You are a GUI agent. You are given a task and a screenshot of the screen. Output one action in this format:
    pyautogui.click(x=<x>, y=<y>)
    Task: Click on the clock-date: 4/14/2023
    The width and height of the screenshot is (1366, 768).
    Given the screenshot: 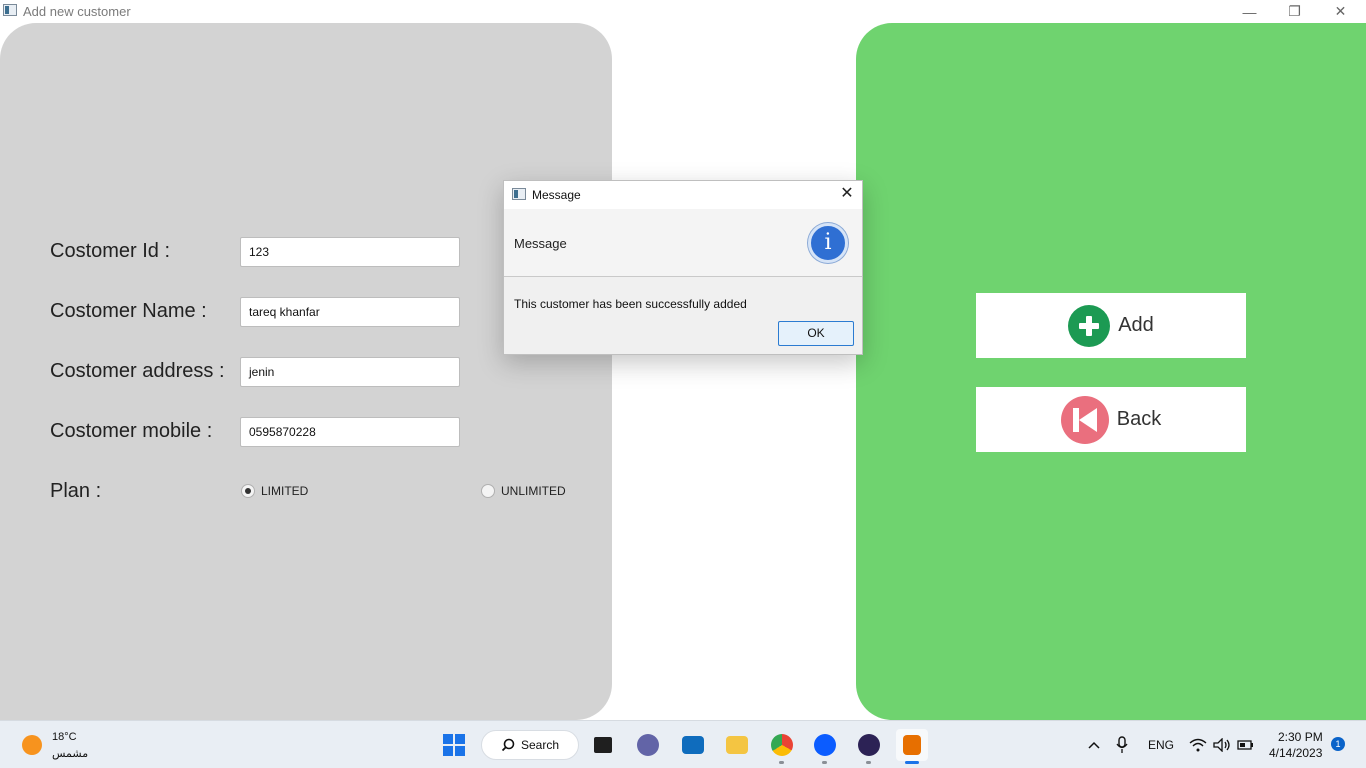 What is the action you would take?
    pyautogui.click(x=1295, y=753)
    